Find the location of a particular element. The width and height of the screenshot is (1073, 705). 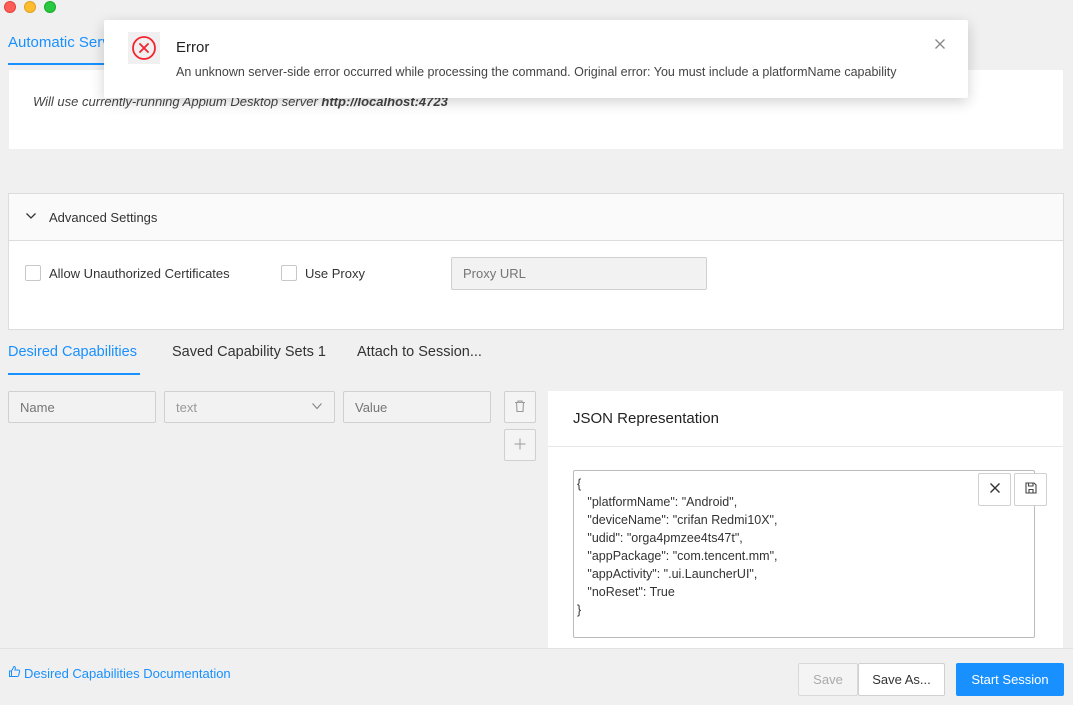

json-line: } is located at coordinates (579, 610).